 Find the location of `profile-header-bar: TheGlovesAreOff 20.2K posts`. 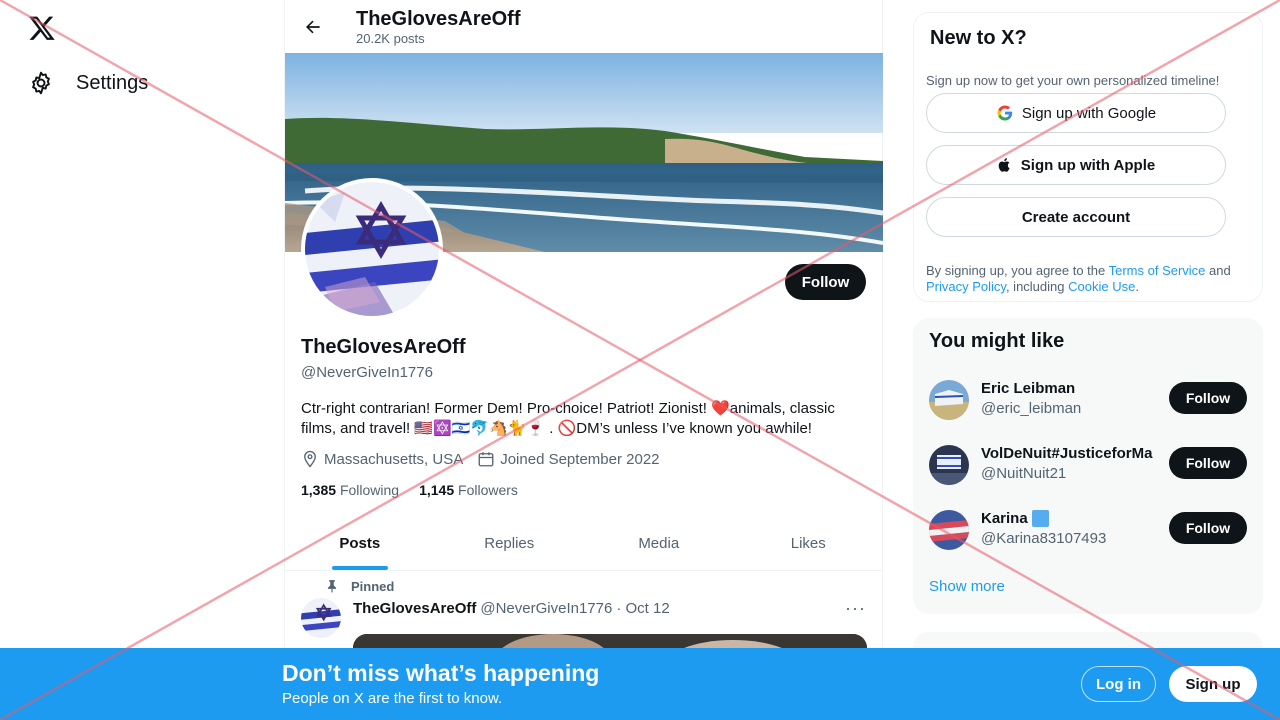

profile-header-bar: TheGlovesAreOff 20.2K posts is located at coordinates (583, 26).